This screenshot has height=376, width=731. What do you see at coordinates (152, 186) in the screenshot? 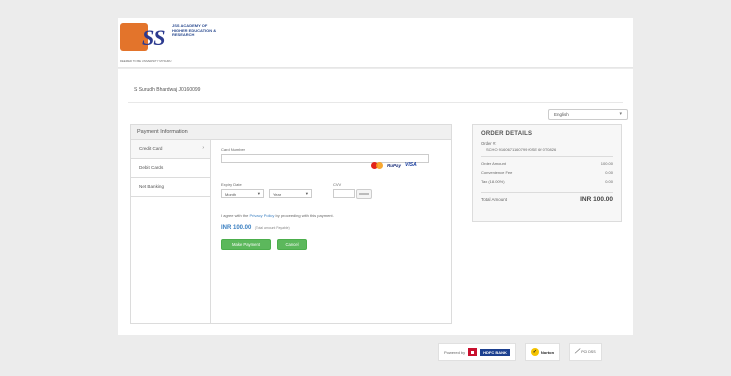
I see `tab-label: Net Banking` at bounding box center [152, 186].